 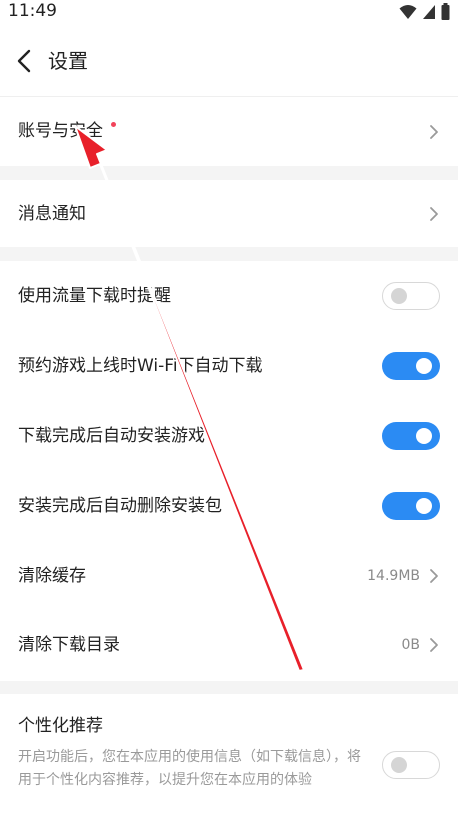 I want to click on notifications-label: 消息通知, so click(x=52, y=214).